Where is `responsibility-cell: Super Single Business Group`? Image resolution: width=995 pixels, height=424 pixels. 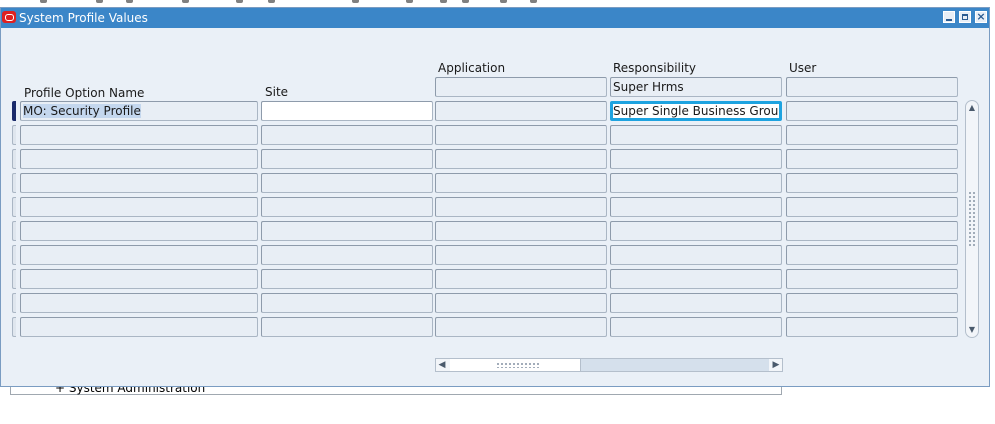
responsibility-cell: Super Single Business Group is located at coordinates (696, 111).